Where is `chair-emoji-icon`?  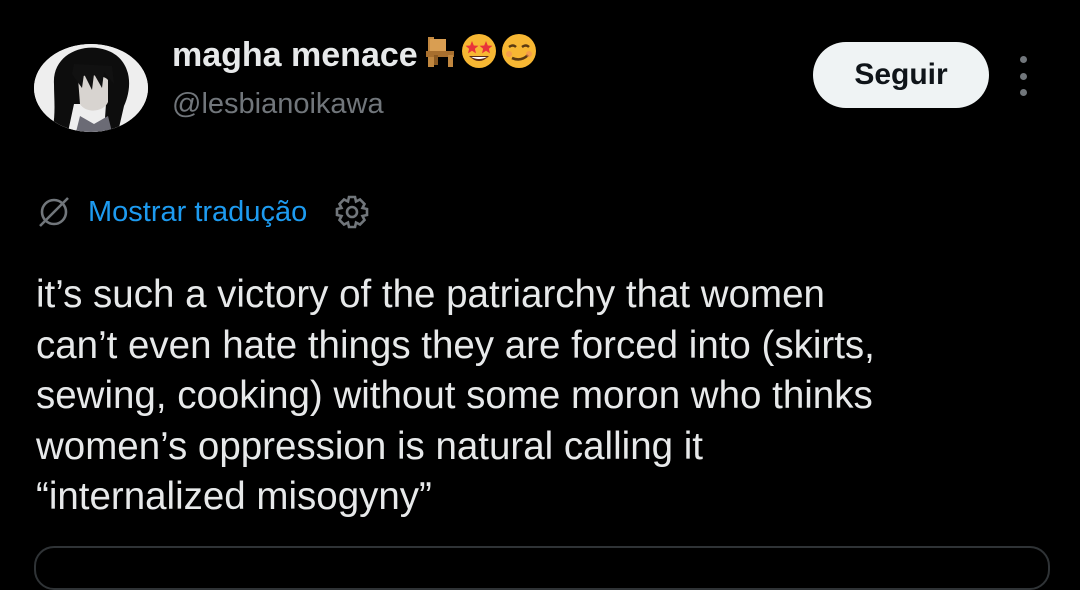 chair-emoji-icon is located at coordinates (440, 55).